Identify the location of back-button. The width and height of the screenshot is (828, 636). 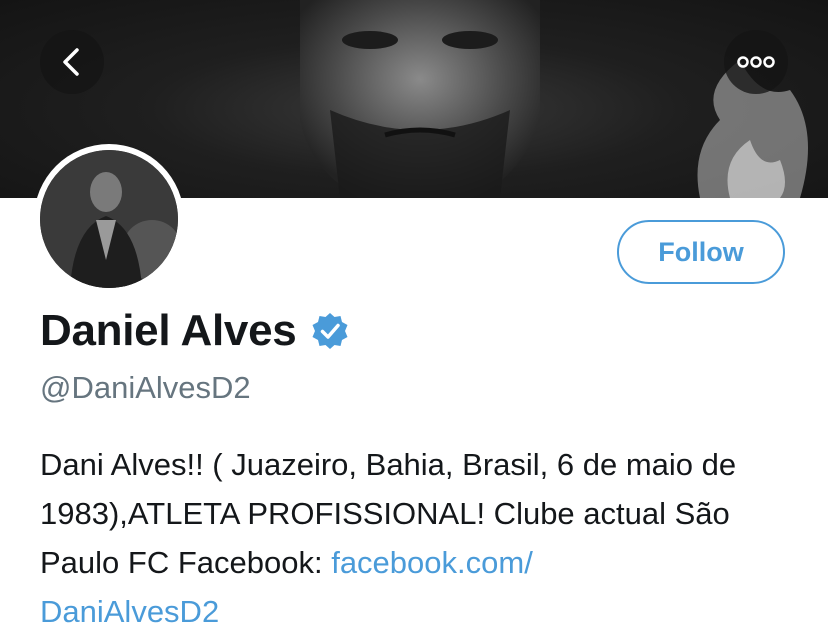
(72, 62).